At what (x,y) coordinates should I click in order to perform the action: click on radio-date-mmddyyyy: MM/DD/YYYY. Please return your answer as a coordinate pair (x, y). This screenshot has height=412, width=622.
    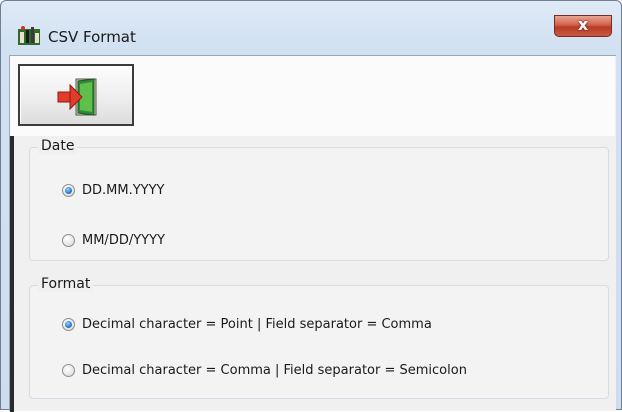
    Looking at the image, I should click on (113, 240).